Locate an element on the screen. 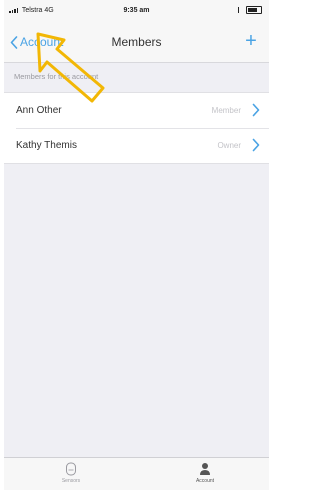 This screenshot has width=320, height=490. person-icon is located at coordinates (205, 469).